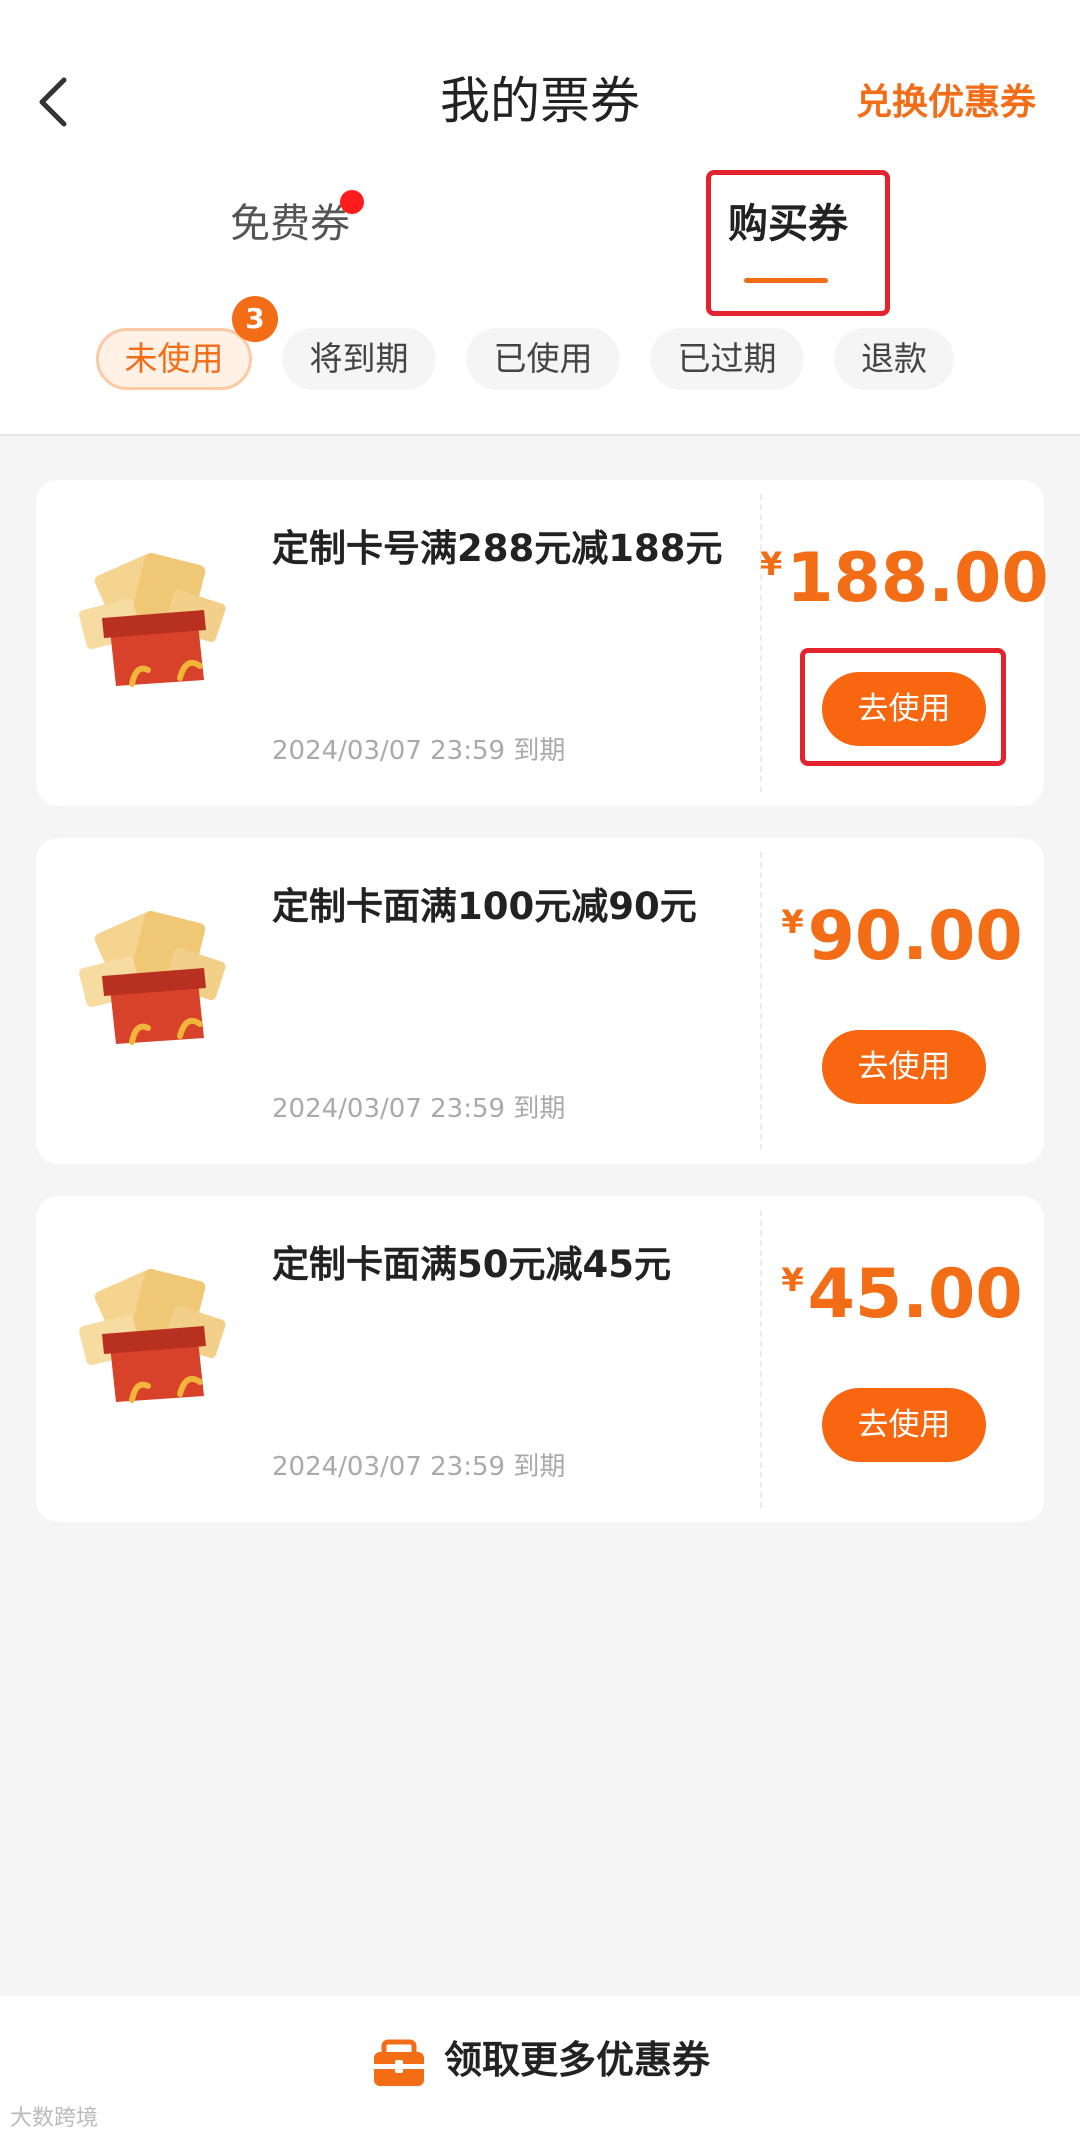  What do you see at coordinates (352, 202) in the screenshot?
I see `notification-dot` at bounding box center [352, 202].